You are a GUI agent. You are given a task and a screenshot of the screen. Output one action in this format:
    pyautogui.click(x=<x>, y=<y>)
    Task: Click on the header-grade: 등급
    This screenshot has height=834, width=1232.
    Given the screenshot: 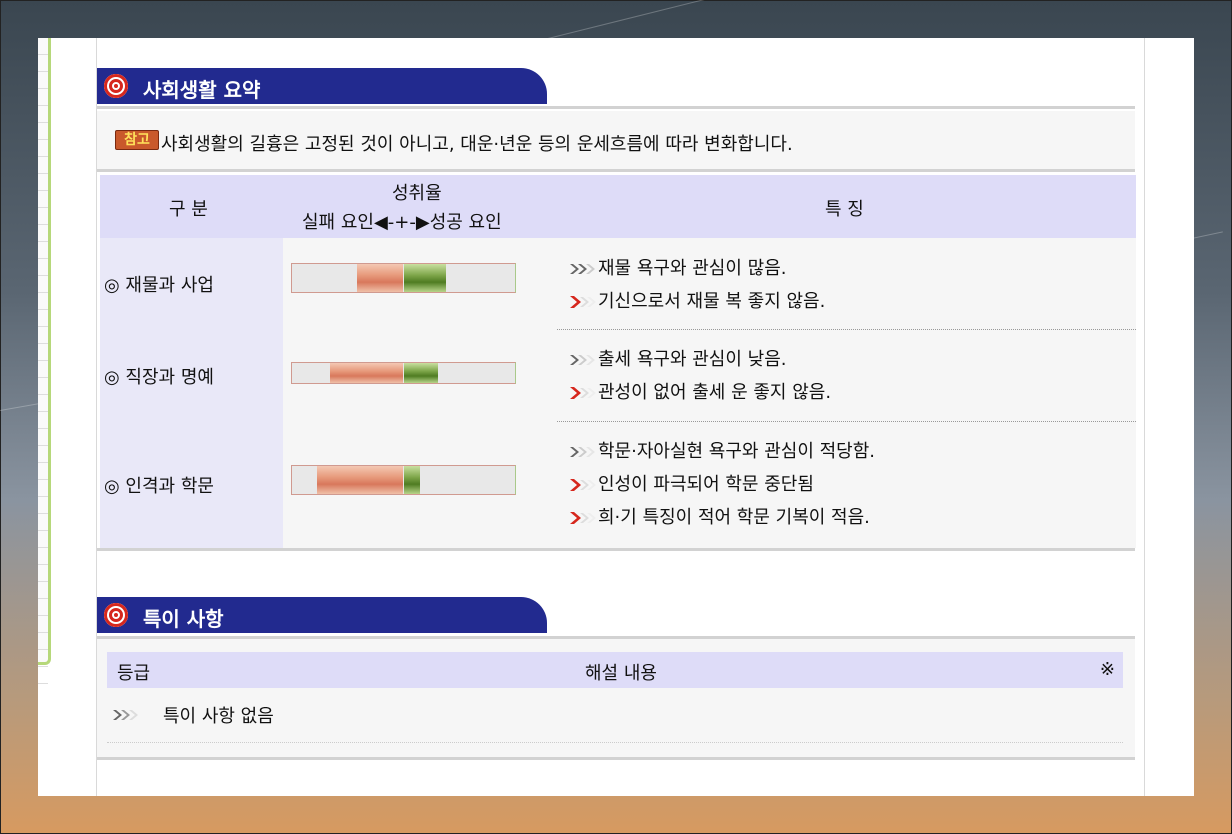 What is the action you would take?
    pyautogui.click(x=134, y=673)
    